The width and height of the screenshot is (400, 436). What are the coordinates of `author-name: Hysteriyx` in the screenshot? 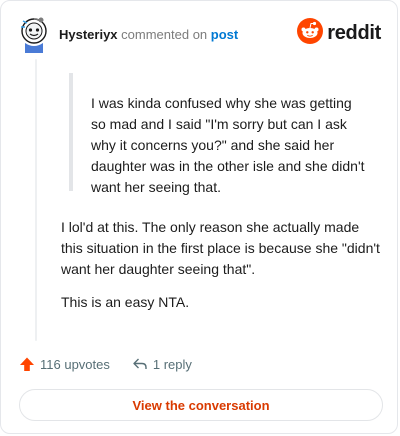 It's located at (88, 34).